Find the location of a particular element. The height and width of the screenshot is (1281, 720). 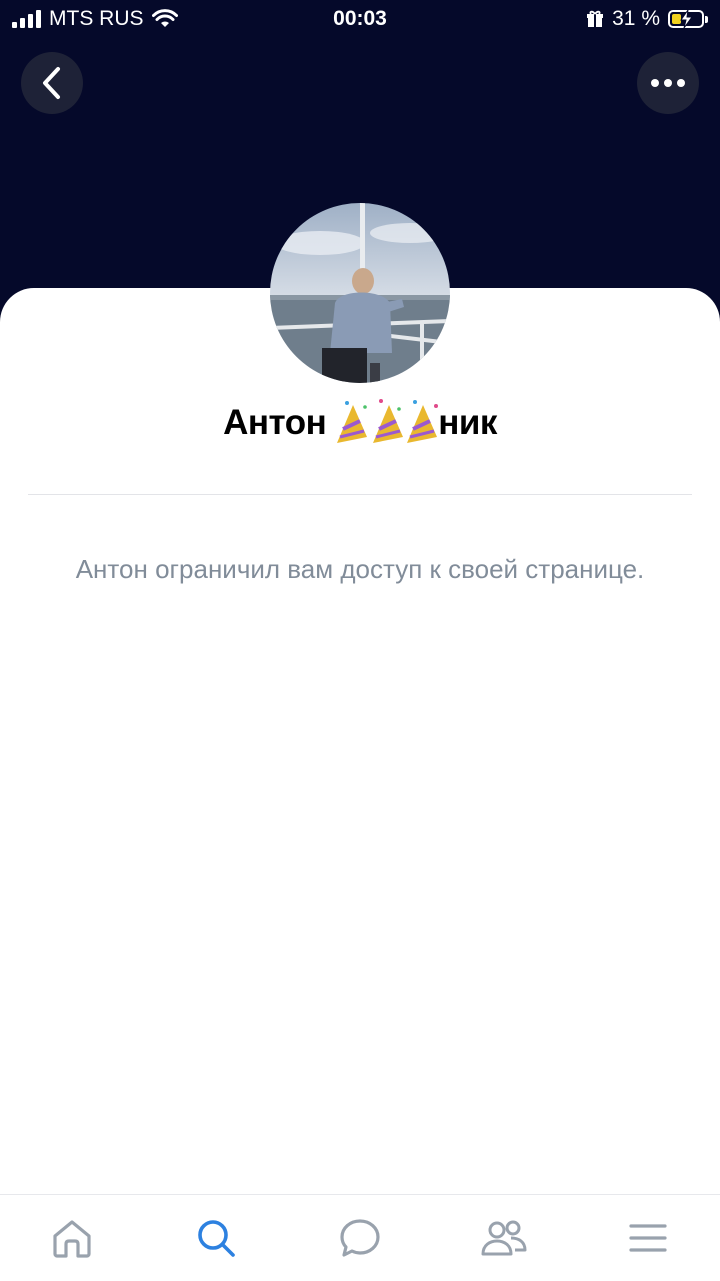

battery-percent: 31 % is located at coordinates (636, 18).